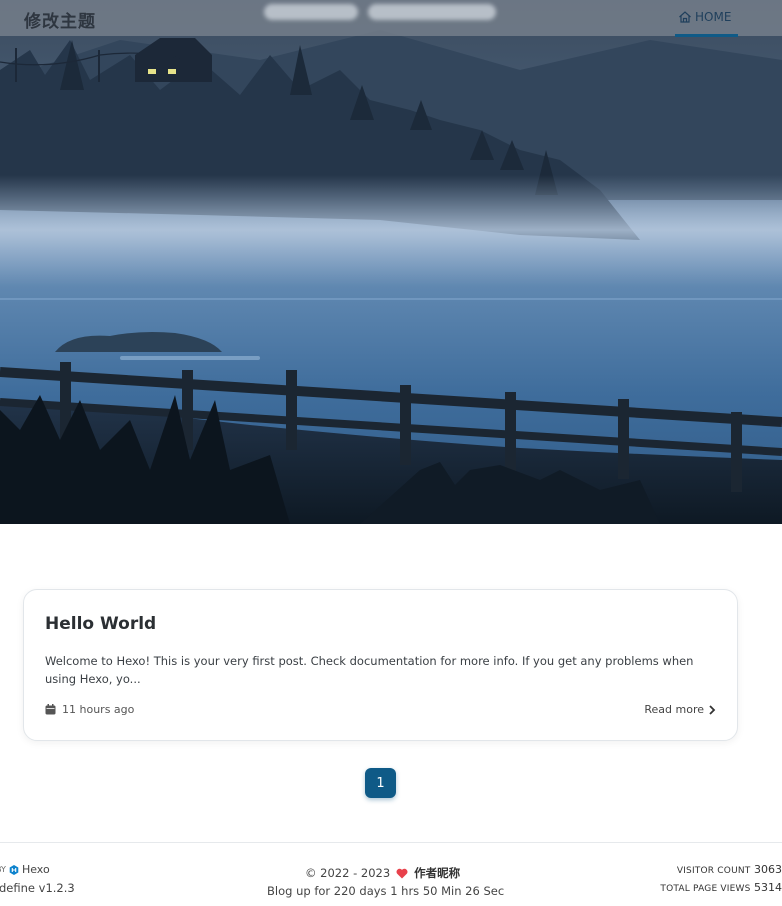 This screenshot has width=782, height=906. I want to click on calendar-icon, so click(50, 709).